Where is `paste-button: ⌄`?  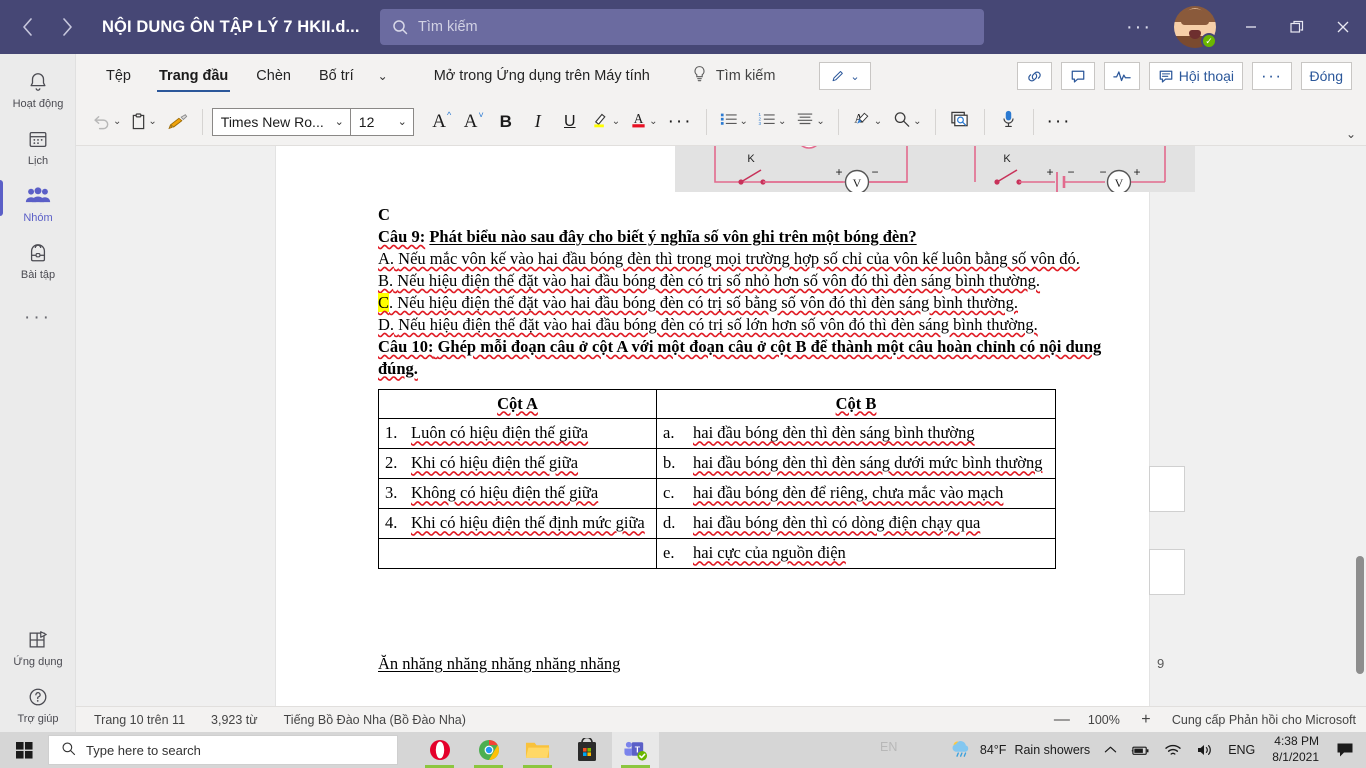
paste-button: ⌄ is located at coordinates (143, 122).